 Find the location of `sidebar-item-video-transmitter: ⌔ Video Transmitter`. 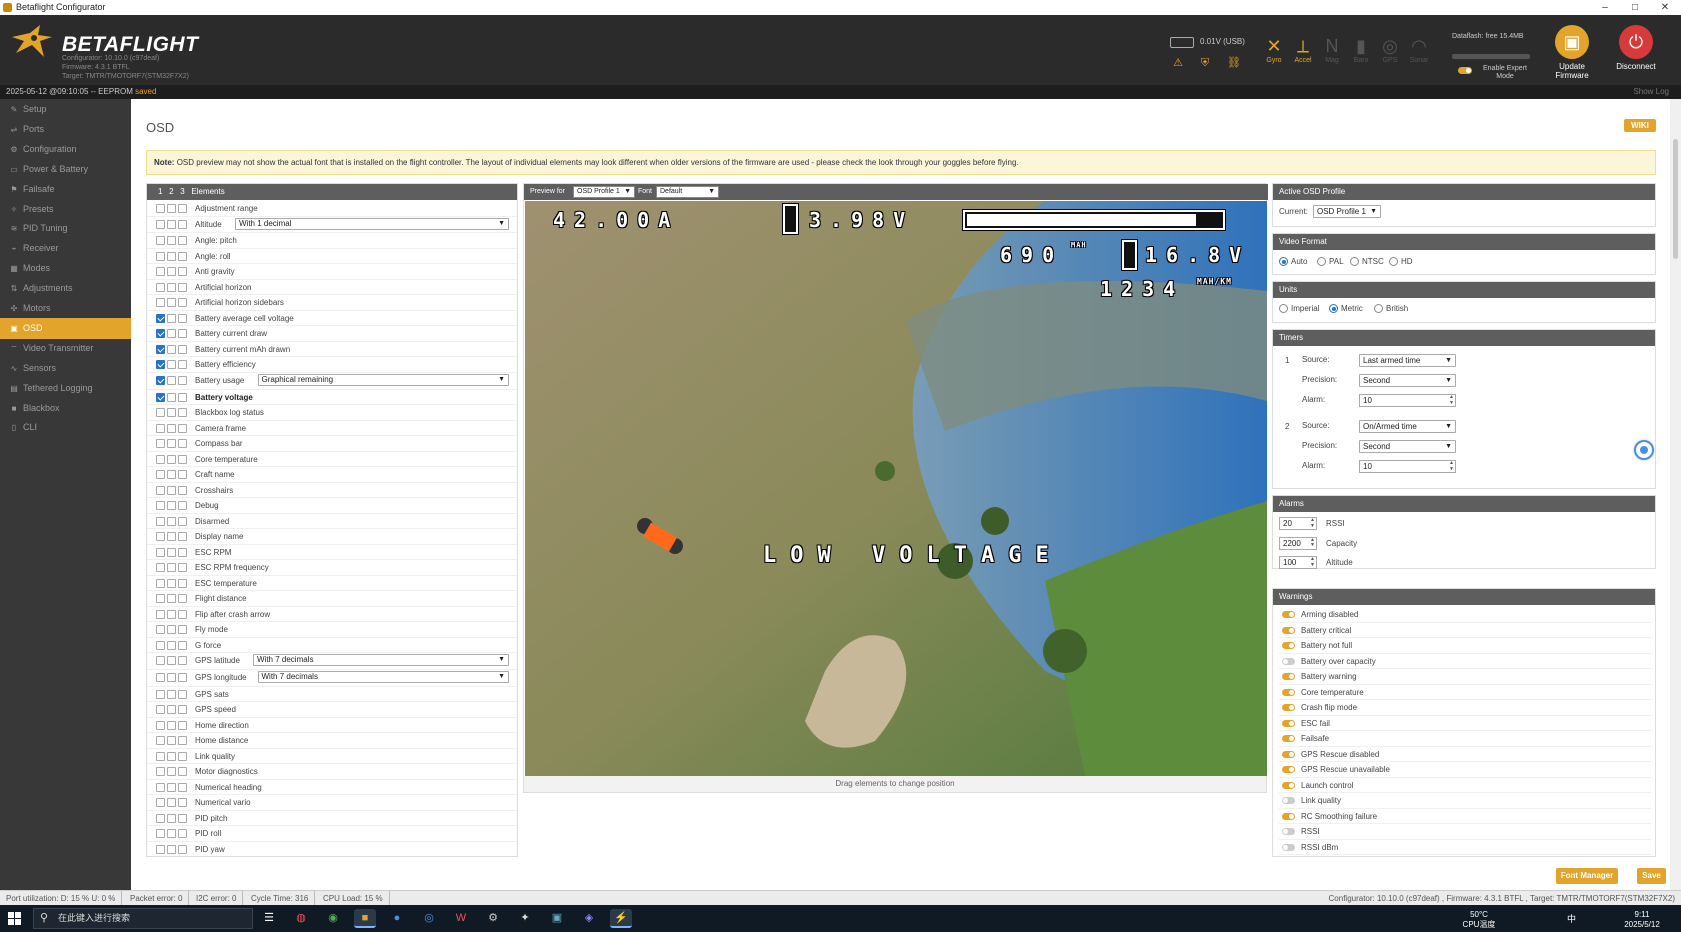

sidebar-item-video-transmitter: ⌔ Video Transmitter is located at coordinates (65, 348).